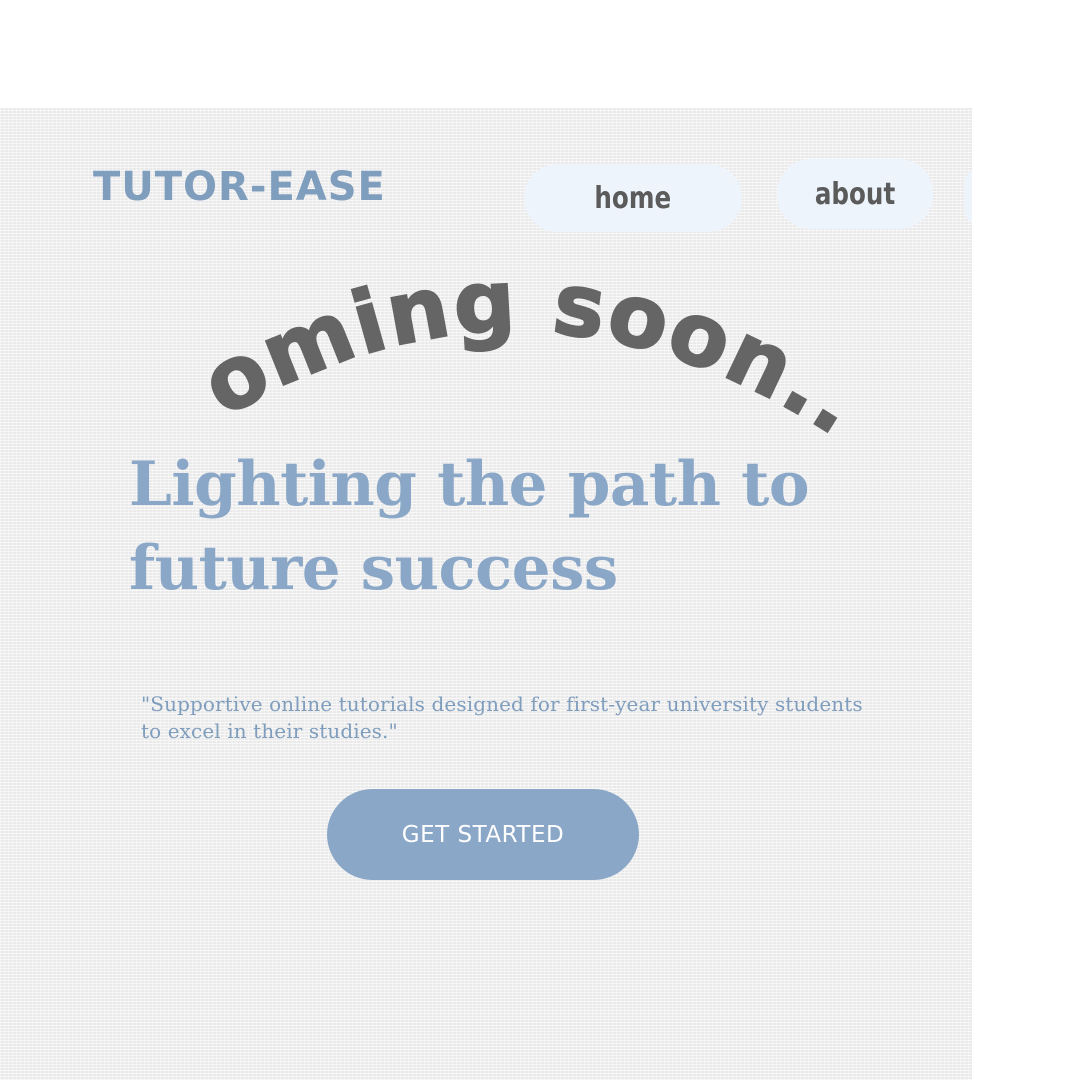 The height and width of the screenshot is (1080, 1080). I want to click on nav-about-button: about, so click(855, 194).